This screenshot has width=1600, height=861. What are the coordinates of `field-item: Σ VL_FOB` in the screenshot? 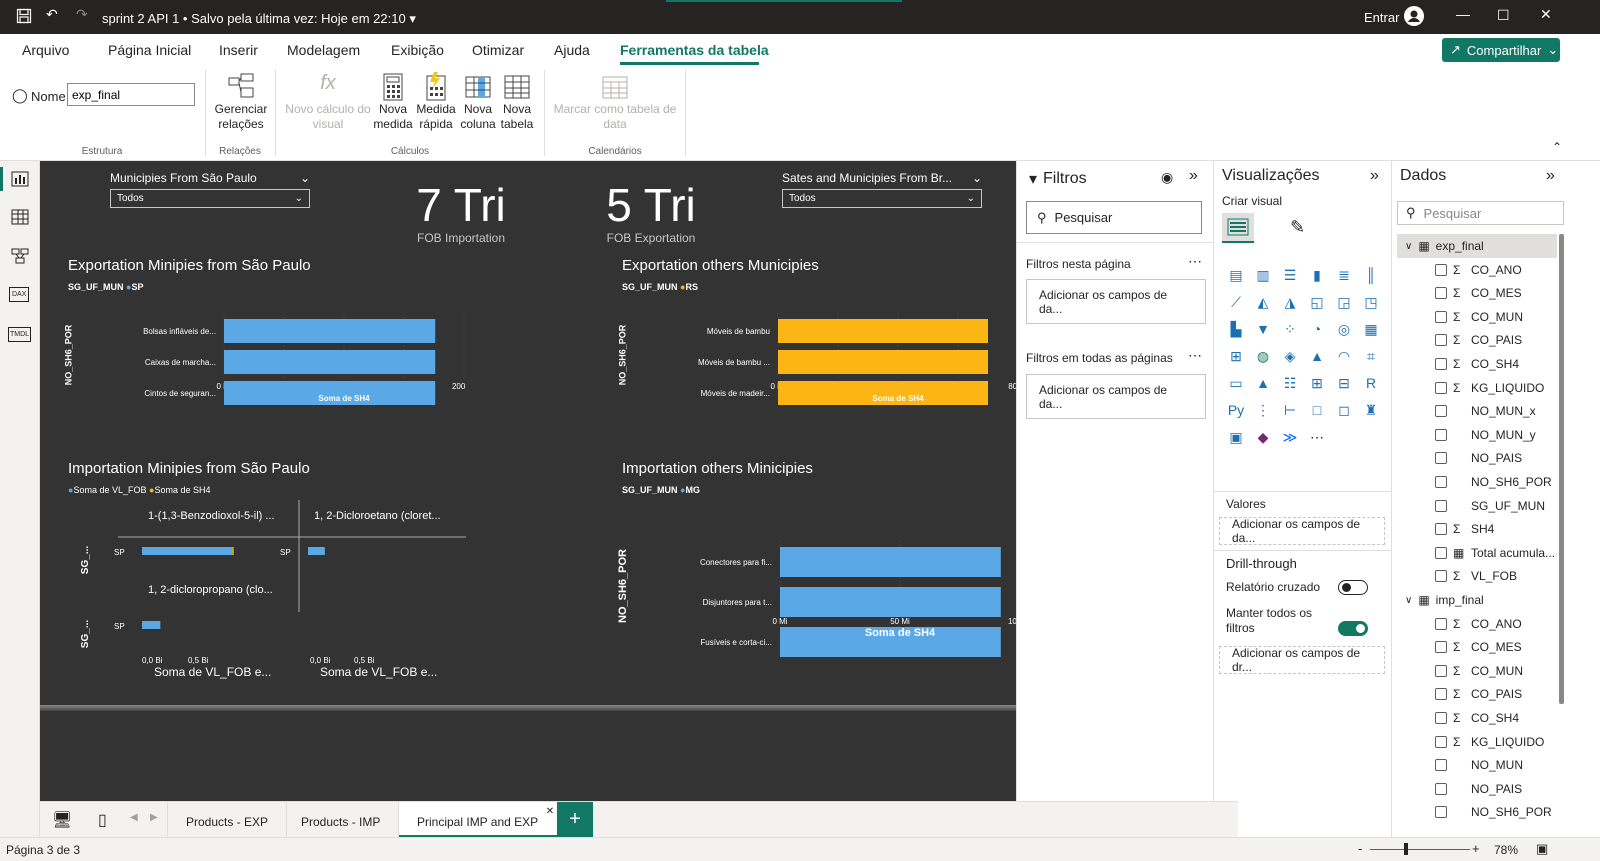 It's located at (1476, 576).